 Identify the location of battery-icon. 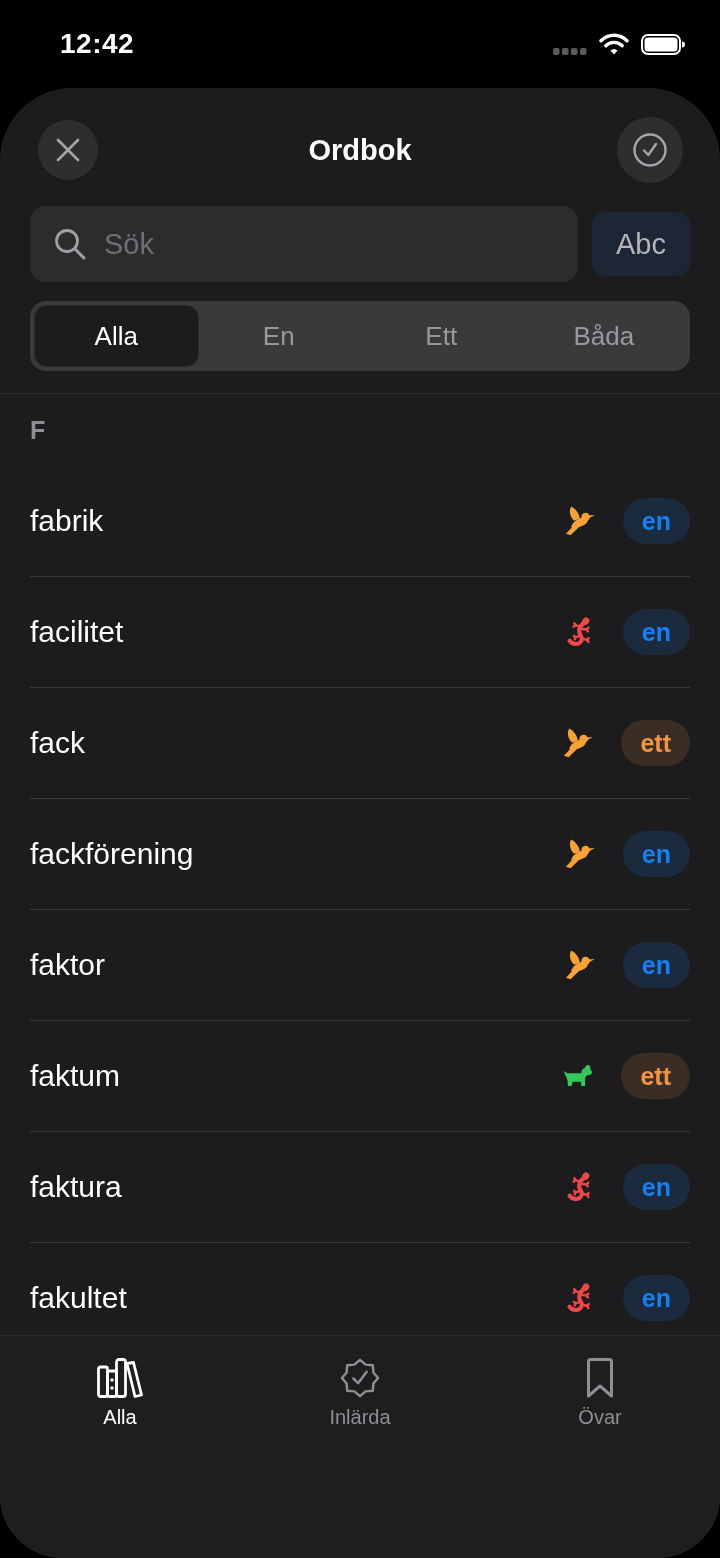
(663, 44).